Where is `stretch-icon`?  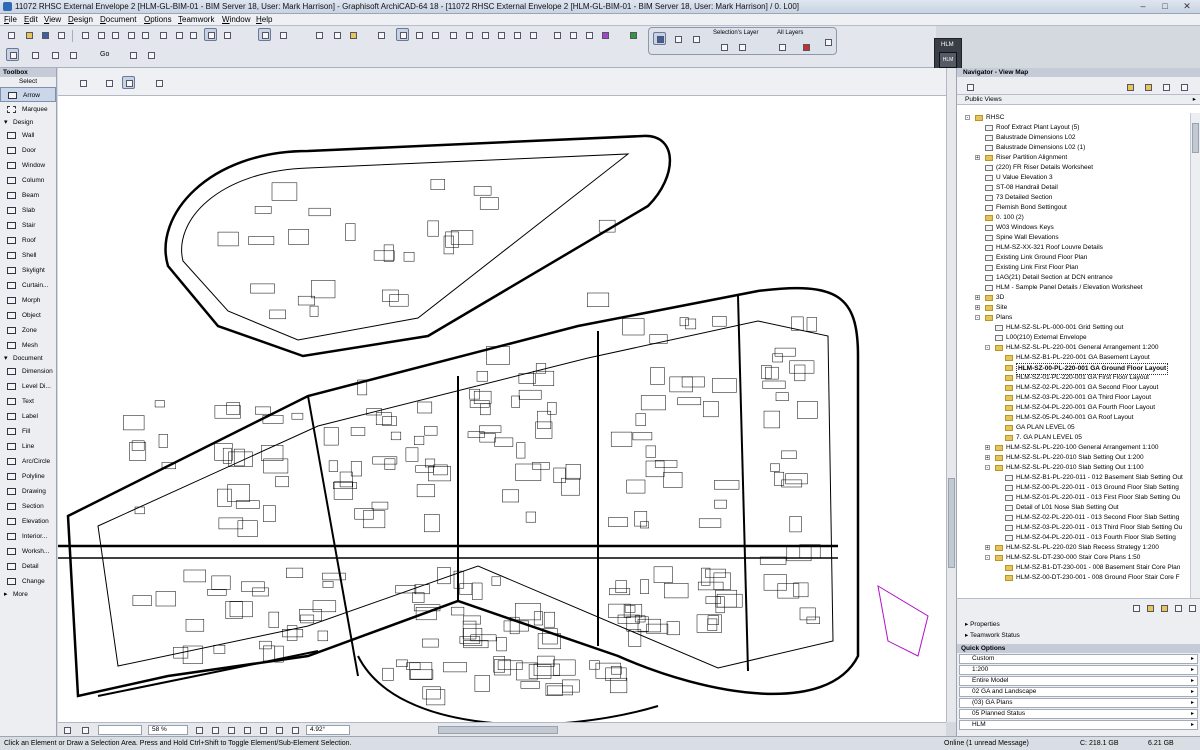
stretch-icon is located at coordinates (500, 34).